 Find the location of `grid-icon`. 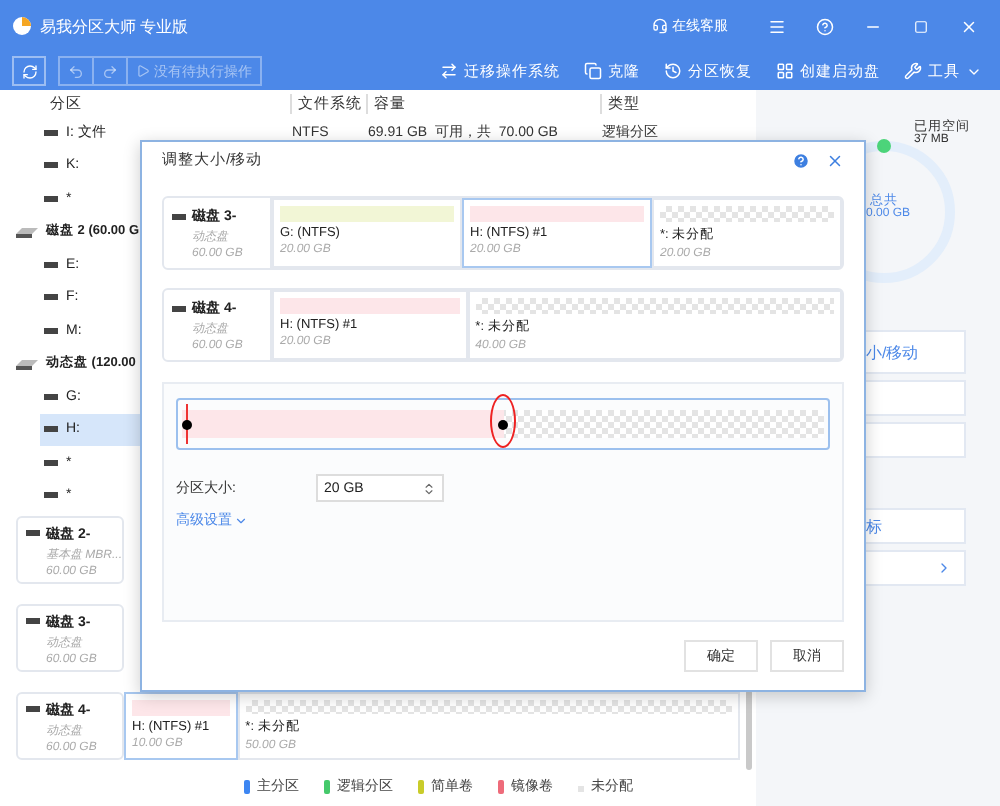

grid-icon is located at coordinates (785, 71).